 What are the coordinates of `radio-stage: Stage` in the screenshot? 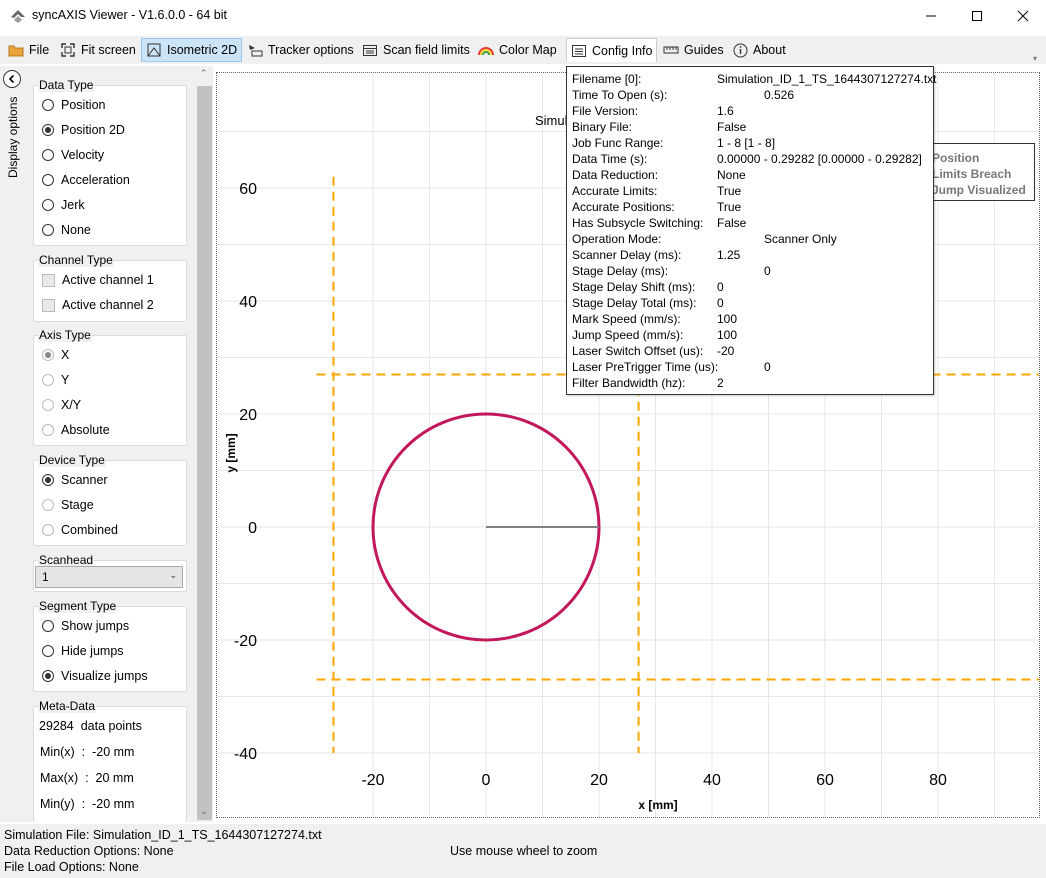 It's located at (68, 505).